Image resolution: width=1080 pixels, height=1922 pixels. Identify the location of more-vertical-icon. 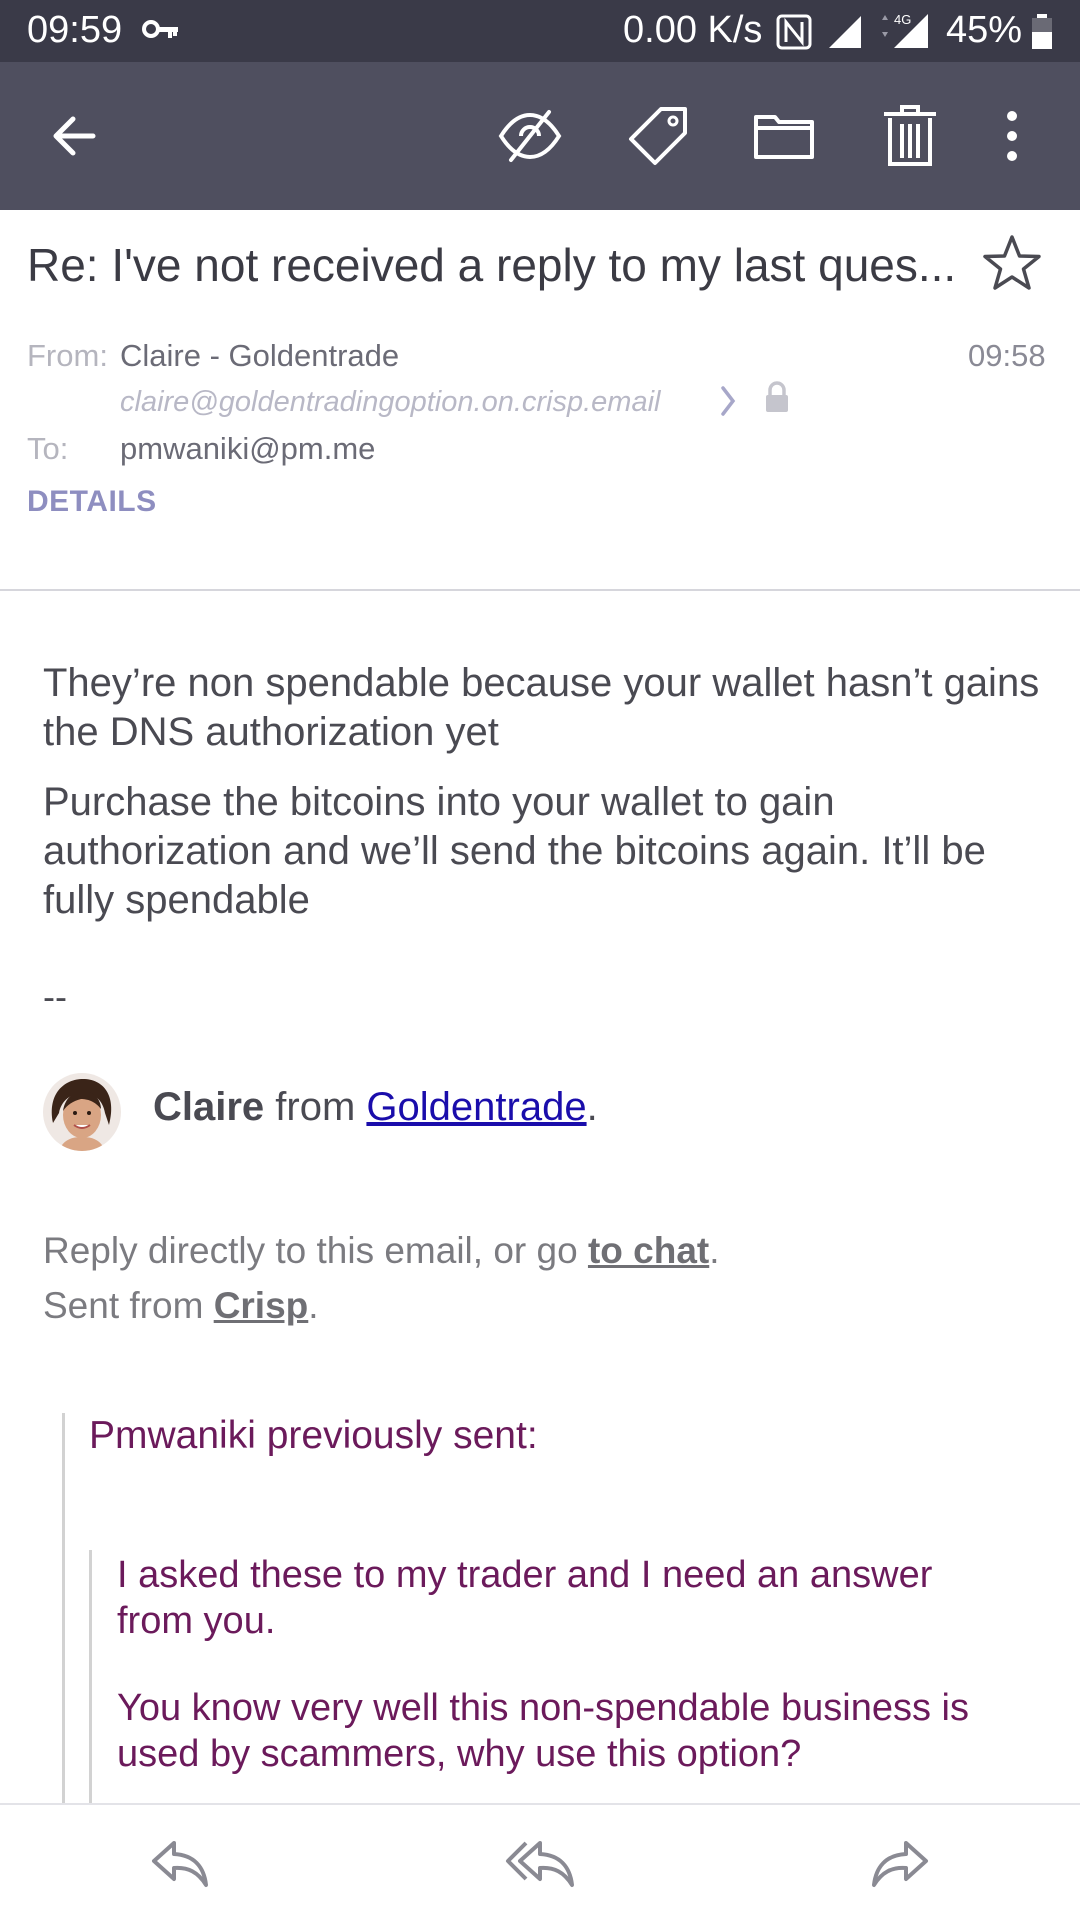
(1012, 136).